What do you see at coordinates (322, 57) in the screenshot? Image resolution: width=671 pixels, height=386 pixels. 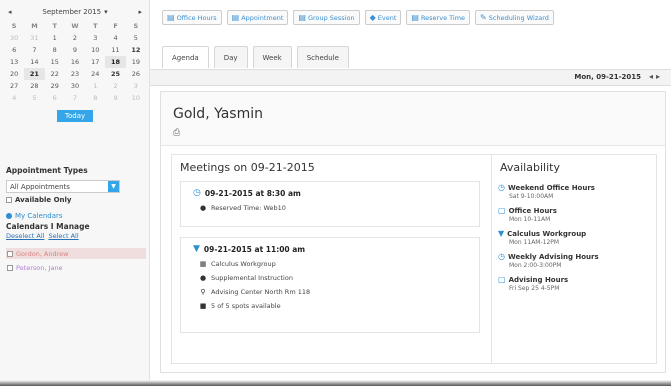 I see `tab-schedule: Schedule` at bounding box center [322, 57].